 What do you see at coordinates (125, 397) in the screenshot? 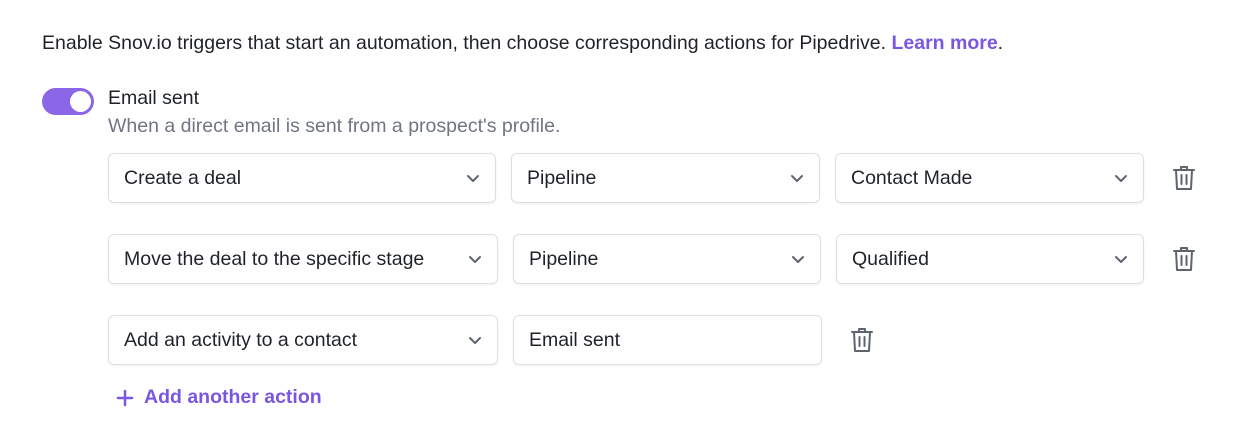
I see `plus-icon` at bounding box center [125, 397].